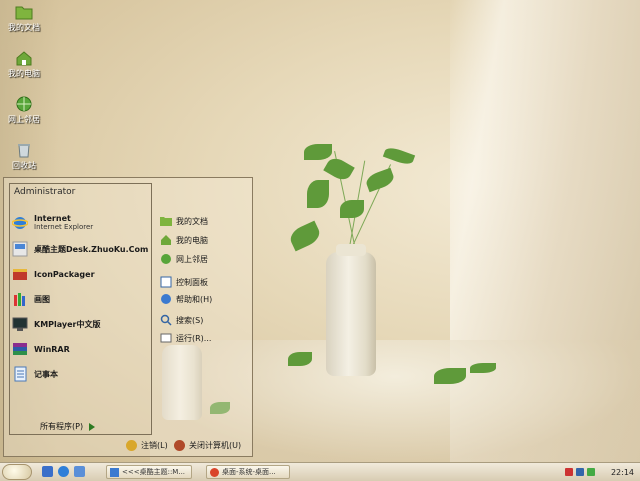 The width and height of the screenshot is (640, 481). I want to click on shutdown-button: 关闭计算机(U), so click(207, 445).